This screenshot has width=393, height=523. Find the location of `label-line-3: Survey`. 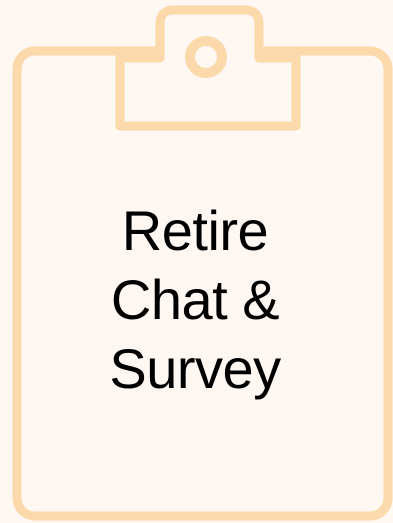

label-line-3: Survey is located at coordinates (195, 368).